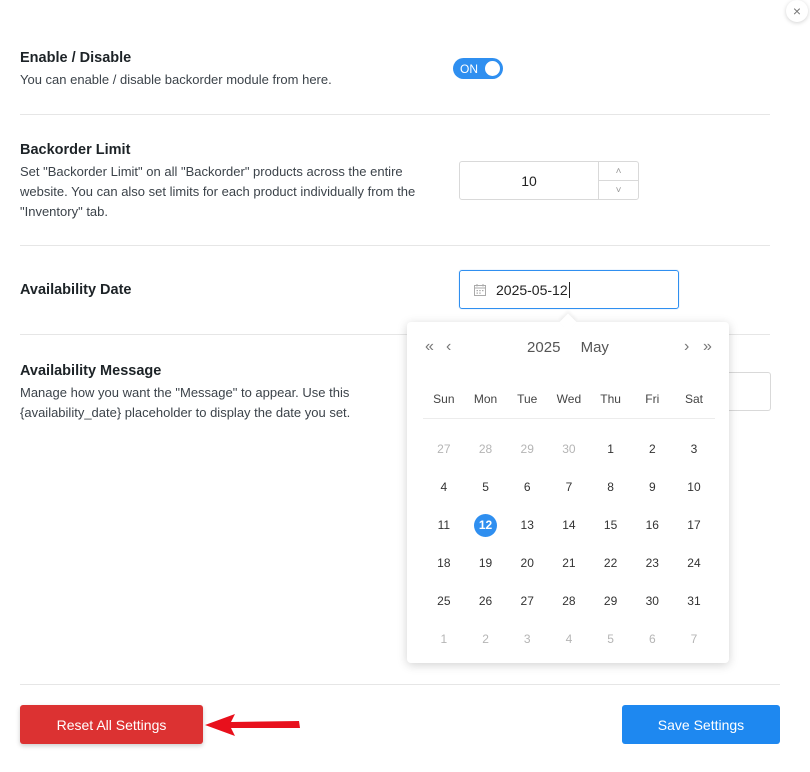 This screenshot has width=810, height=772. What do you see at coordinates (543, 347) in the screenshot?
I see `year-select: 2025` at bounding box center [543, 347].